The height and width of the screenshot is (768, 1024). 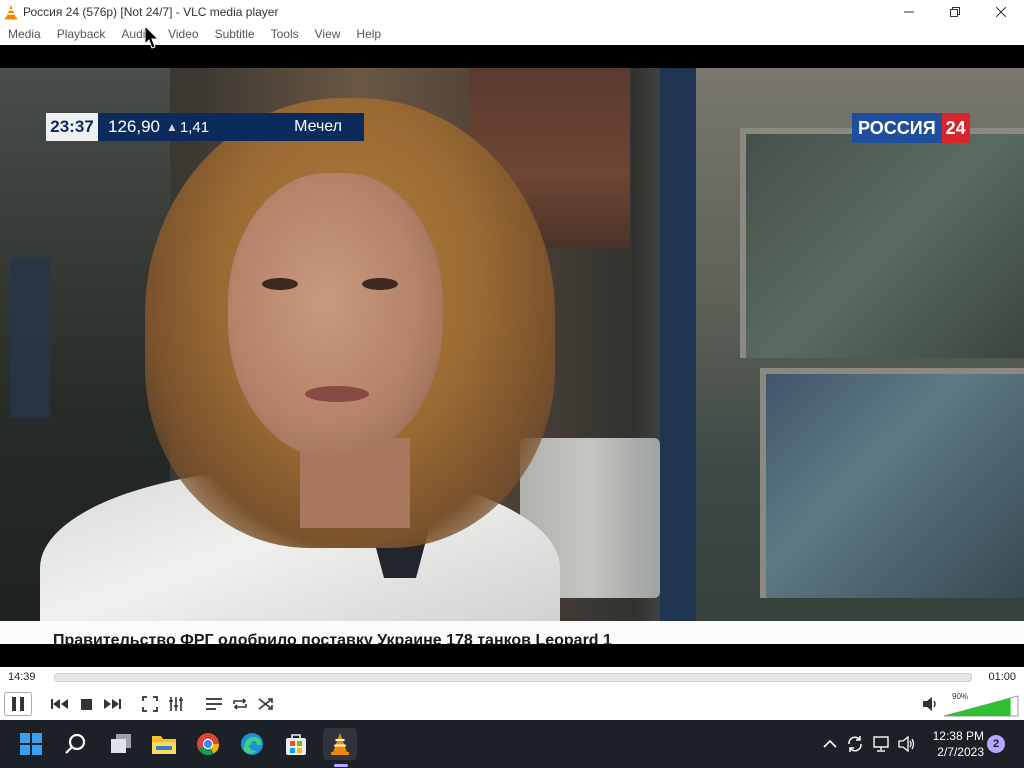 I want to click on edge-button, so click(x=252, y=744).